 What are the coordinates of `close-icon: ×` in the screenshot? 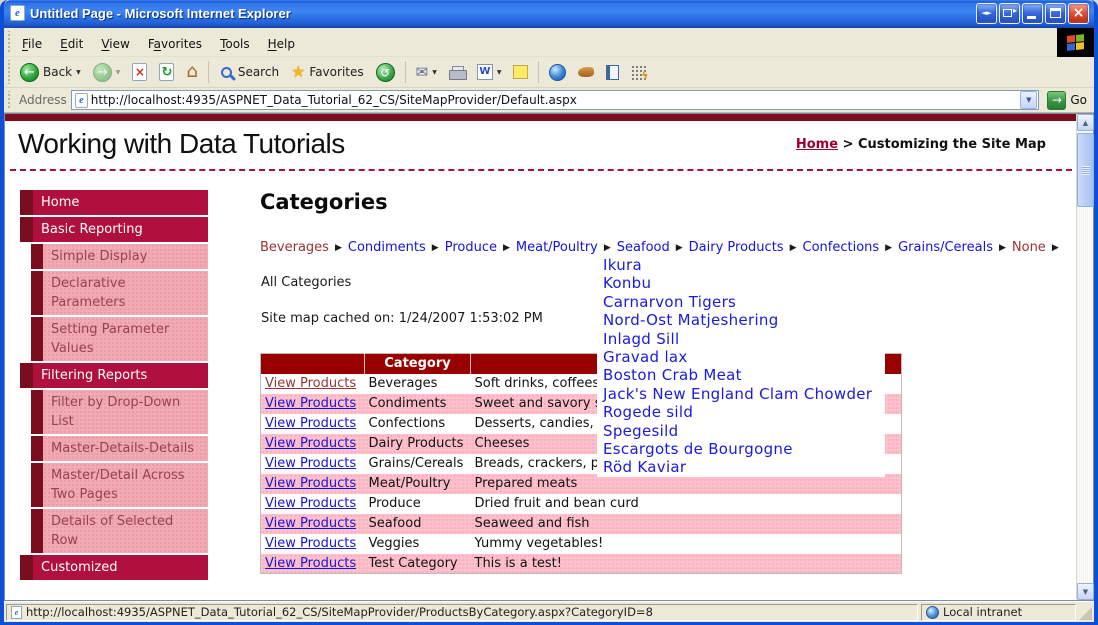 It's located at (1078, 12).